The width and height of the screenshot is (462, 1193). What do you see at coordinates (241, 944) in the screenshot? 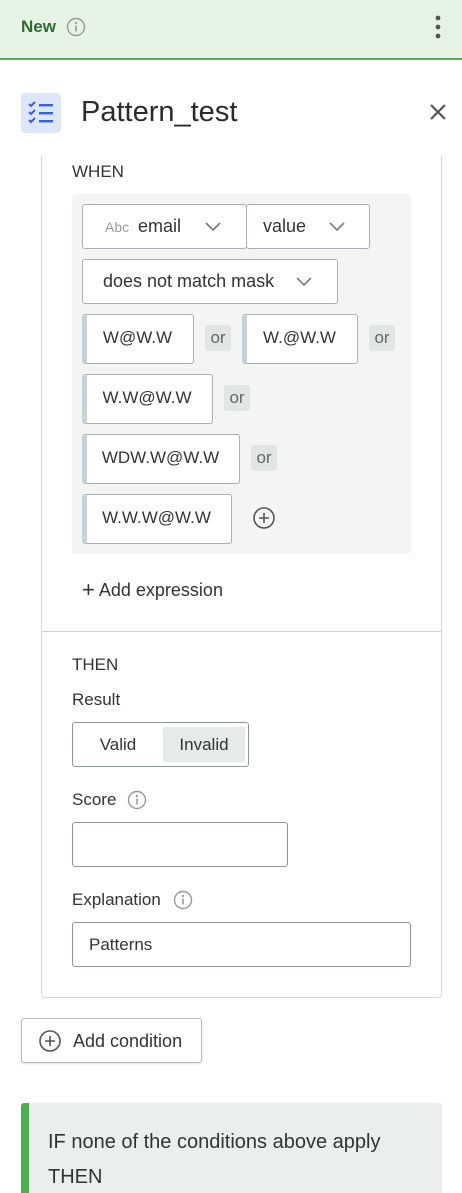
I see `explanation-input: Patterns` at bounding box center [241, 944].